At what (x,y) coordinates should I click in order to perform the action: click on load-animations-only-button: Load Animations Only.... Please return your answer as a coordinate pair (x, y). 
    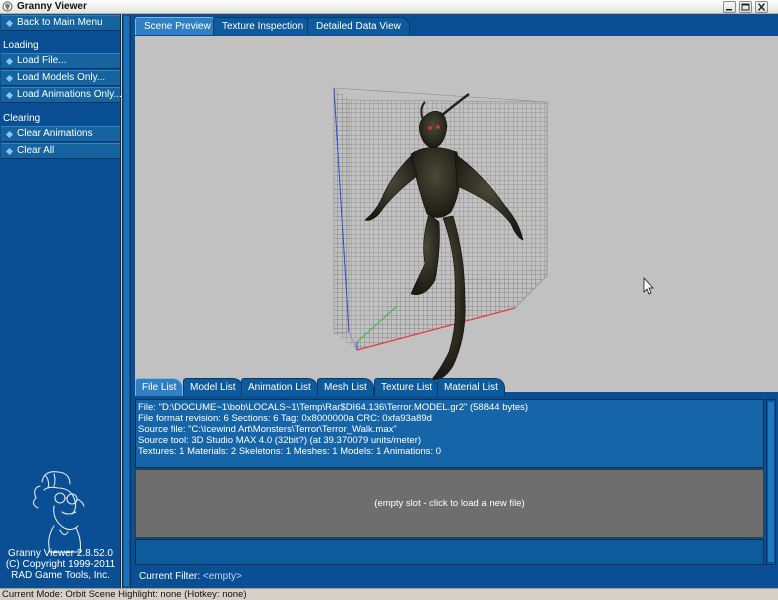
    Looking at the image, I should click on (61, 95).